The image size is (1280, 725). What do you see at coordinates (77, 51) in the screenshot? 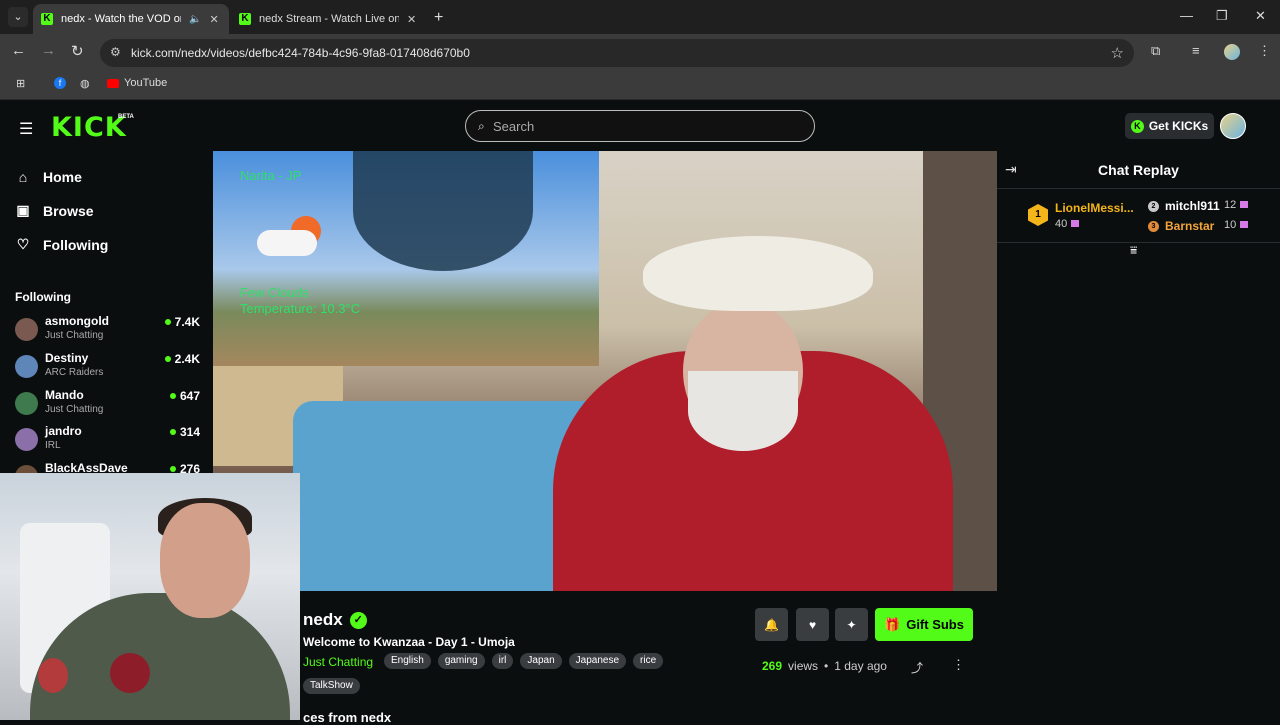
I see `reload-icon: ↻` at bounding box center [77, 51].